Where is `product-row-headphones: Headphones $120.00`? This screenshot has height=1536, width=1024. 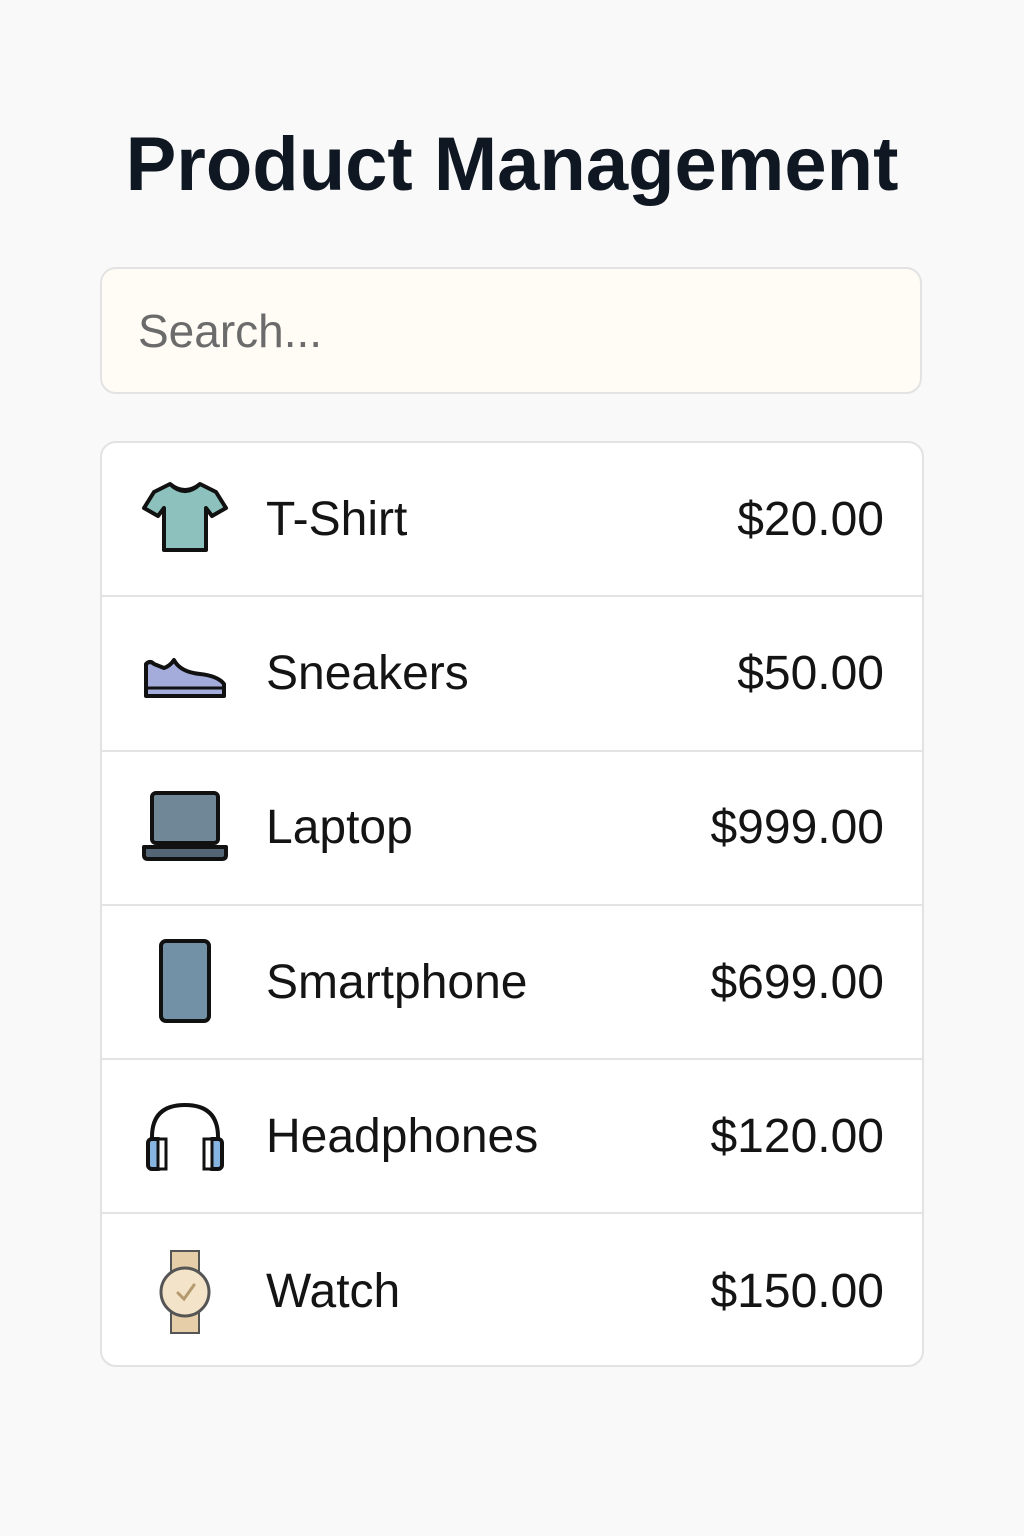
product-row-headphones: Headphones $120.00 is located at coordinates (512, 1137).